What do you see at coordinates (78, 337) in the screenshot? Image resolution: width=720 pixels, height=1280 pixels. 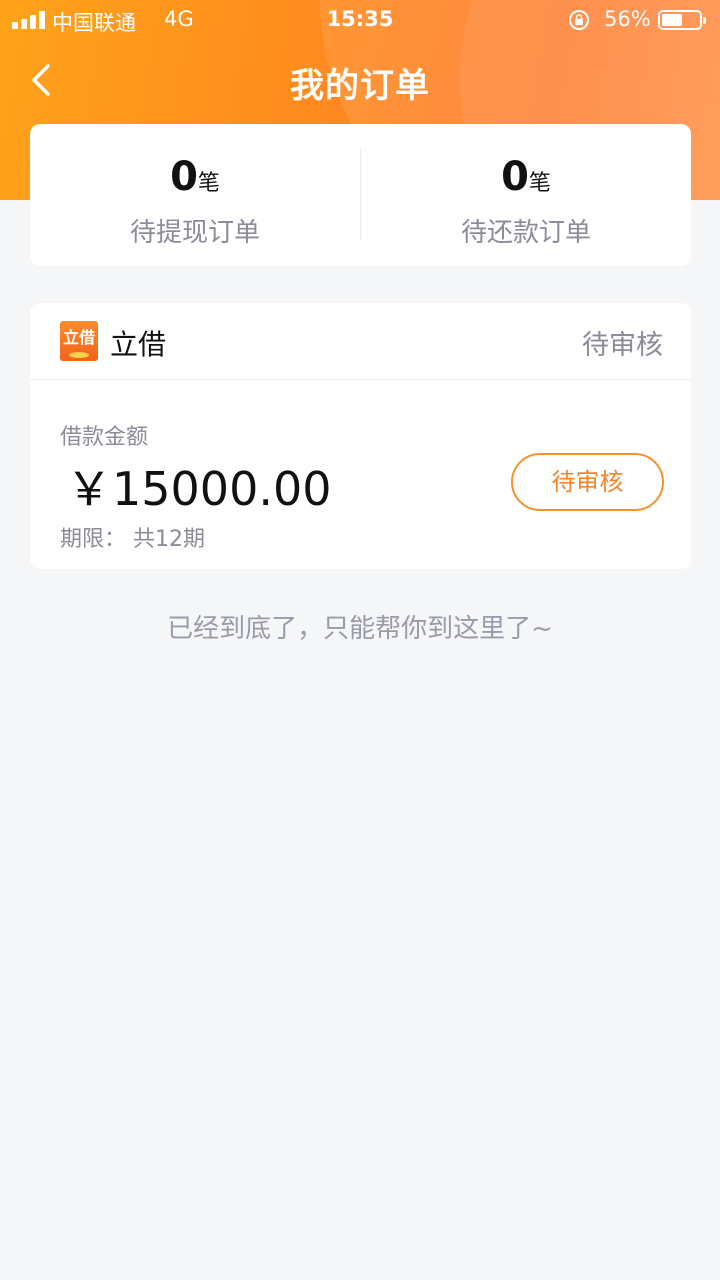 I see `app-logo-text: 立借` at bounding box center [78, 337].